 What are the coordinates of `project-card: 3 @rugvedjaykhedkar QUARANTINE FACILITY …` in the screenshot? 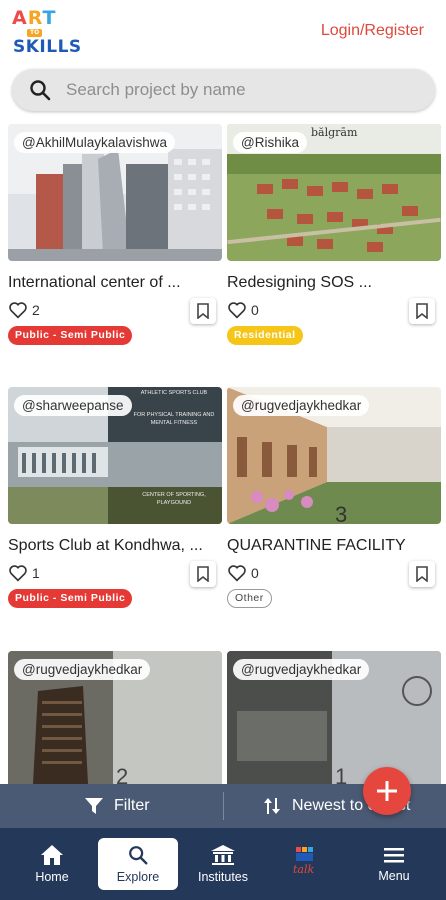 It's located at (334, 512).